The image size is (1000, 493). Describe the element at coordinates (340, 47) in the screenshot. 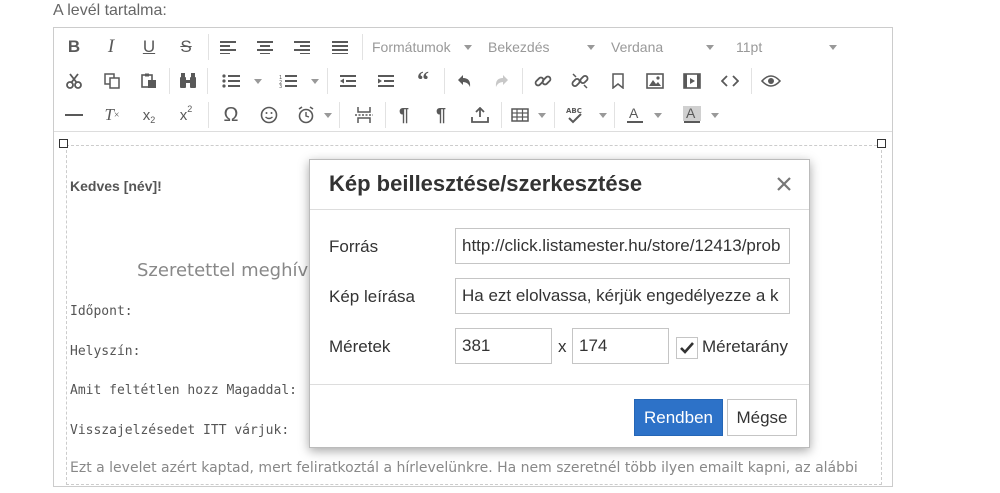

I see `align-justify-icon` at that location.